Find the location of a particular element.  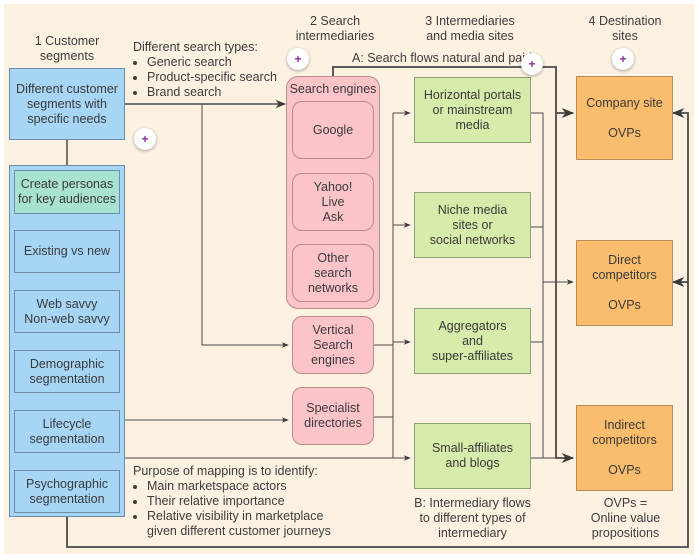

segment-demographic: Demographic segmentation is located at coordinates (67, 371).